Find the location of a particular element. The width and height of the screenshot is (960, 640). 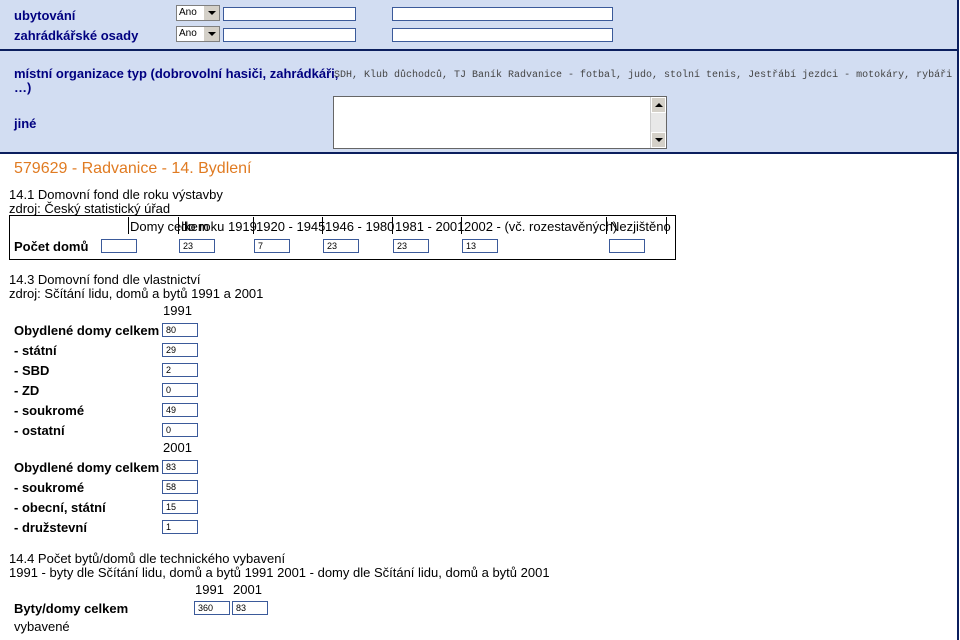

s143-year1: 1991 is located at coordinates (177, 310).